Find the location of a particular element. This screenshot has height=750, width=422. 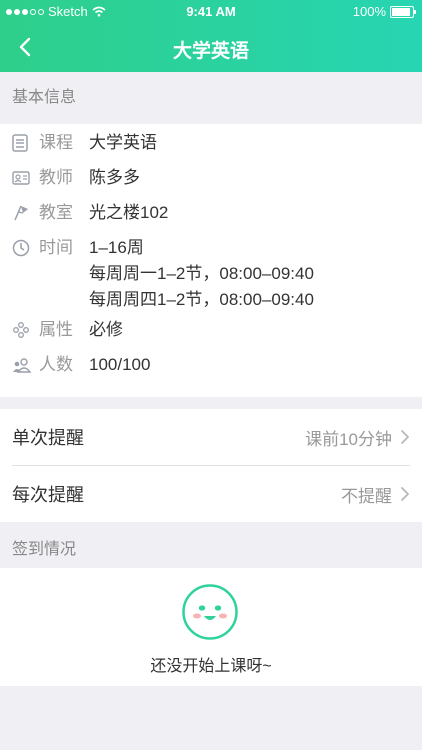

battery-info: 100% is located at coordinates (384, 11).